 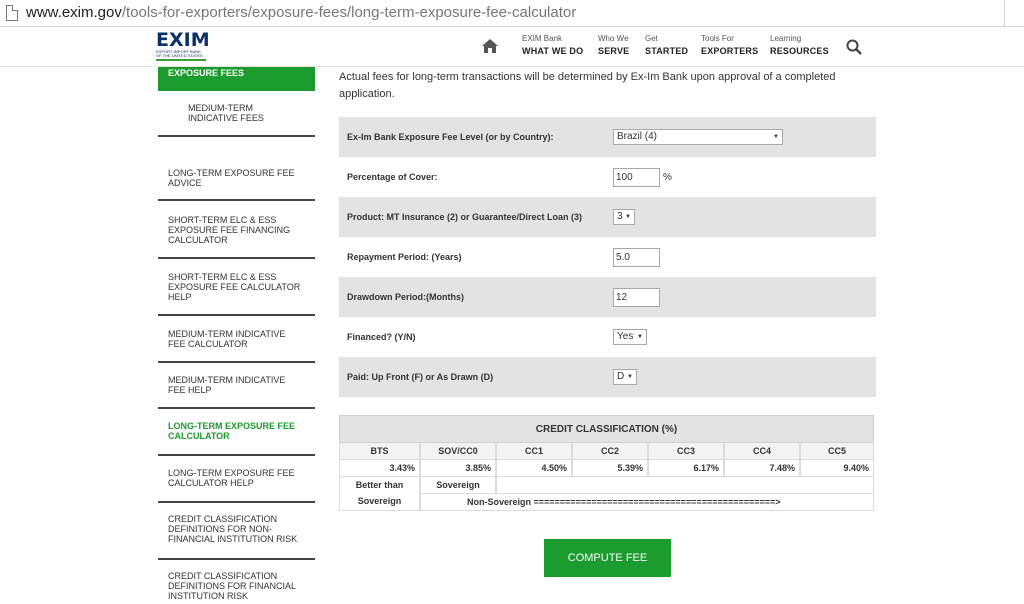 I want to click on nav-small-label: Tools For, so click(x=717, y=38).